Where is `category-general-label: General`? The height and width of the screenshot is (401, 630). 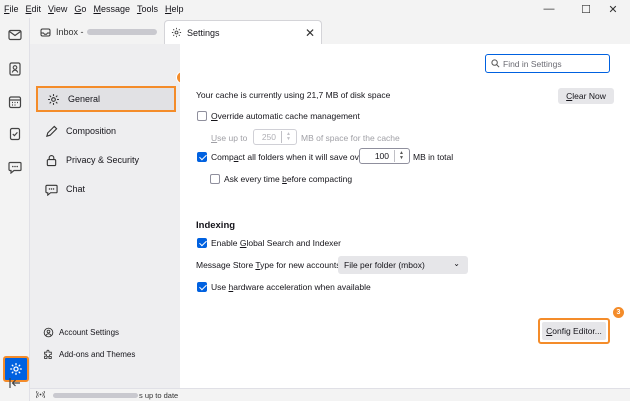
category-general-label: General is located at coordinates (84, 99).